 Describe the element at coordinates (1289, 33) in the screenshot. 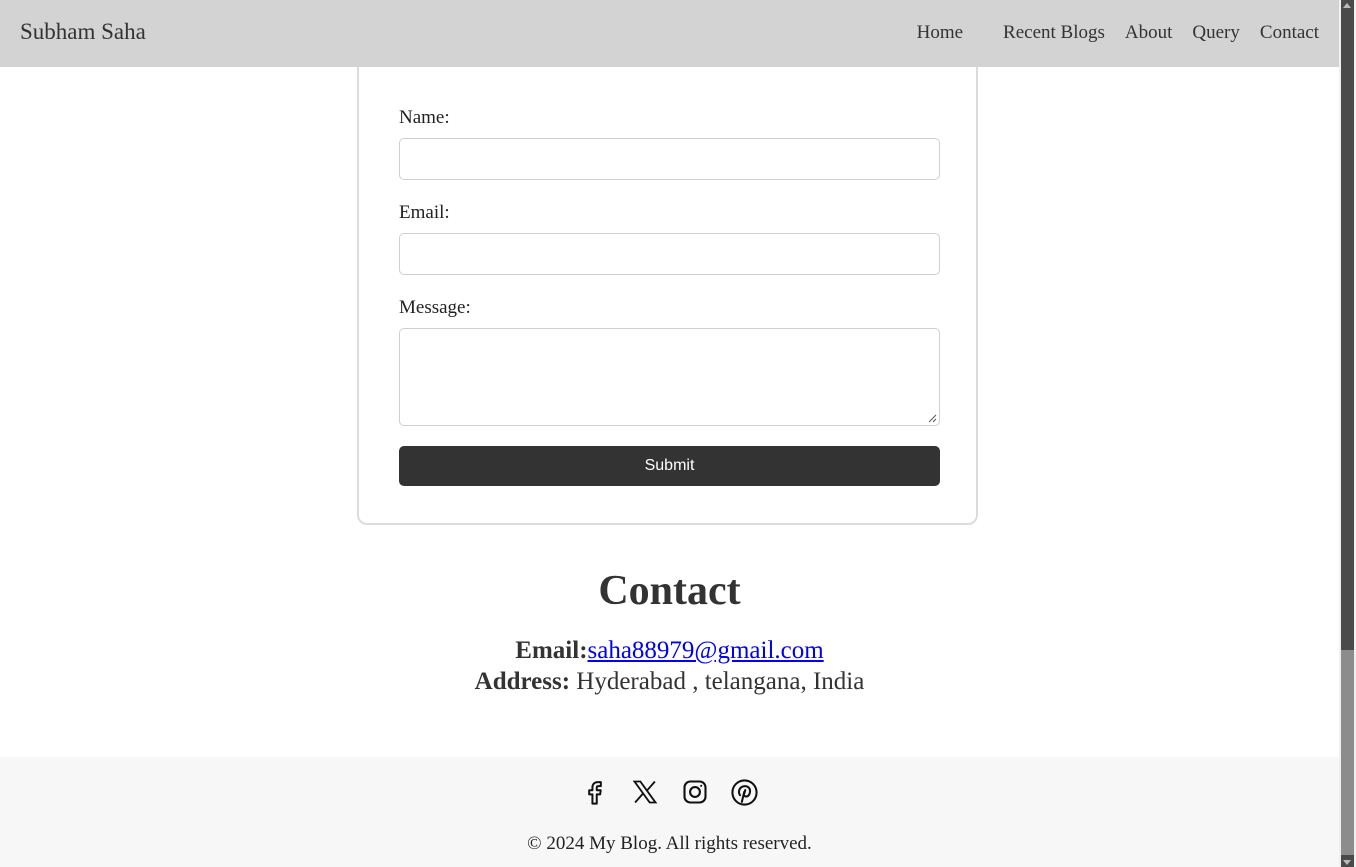

I see `nav-contact-link: Contact` at that location.